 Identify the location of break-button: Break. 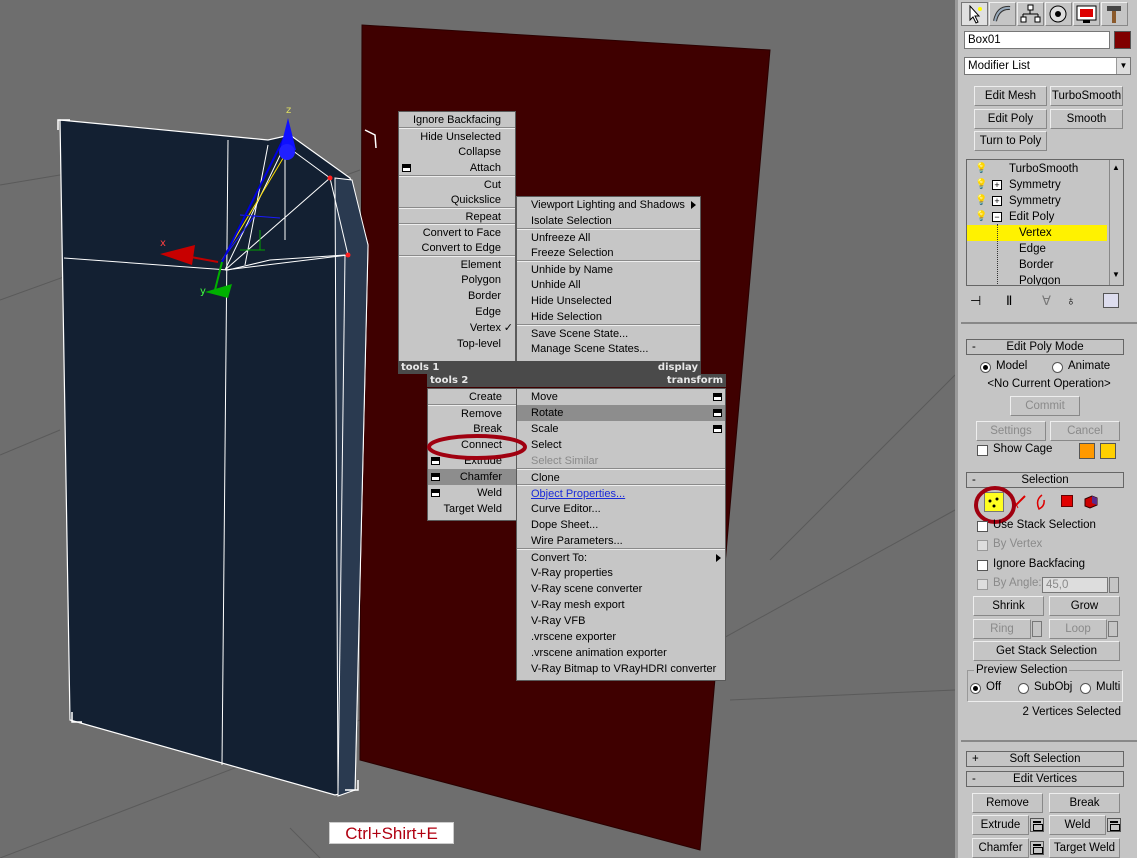
(1084, 803).